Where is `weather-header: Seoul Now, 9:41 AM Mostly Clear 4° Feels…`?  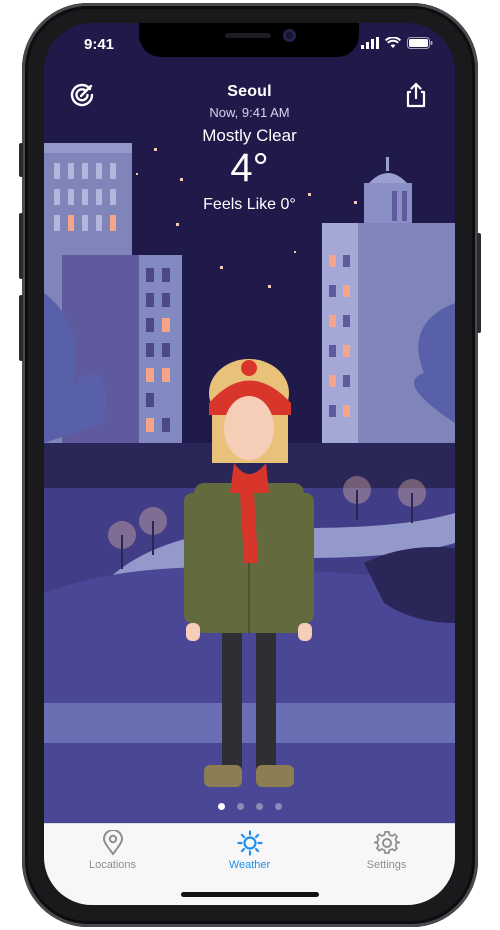 weather-header: Seoul Now, 9:41 AM Mostly Clear 4° Feels… is located at coordinates (249, 148).